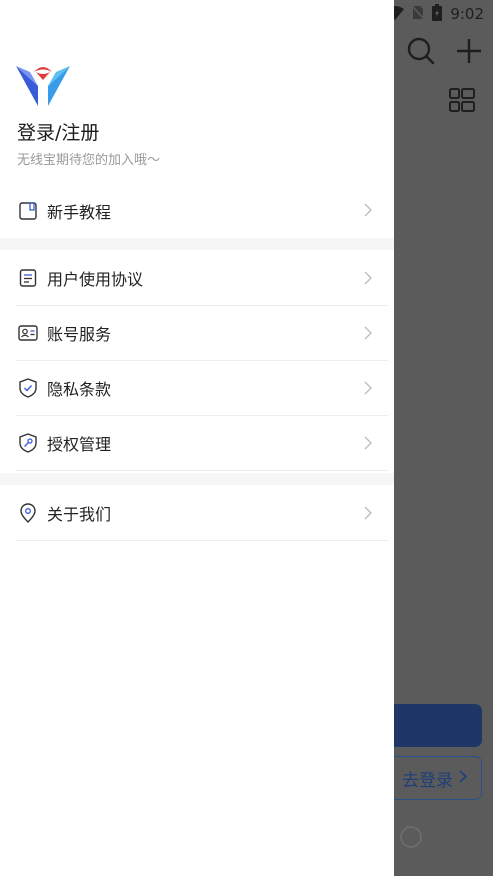 Image resolution: width=493 pixels, height=876 pixels. I want to click on go-login-button: 去登录, so click(431, 778).